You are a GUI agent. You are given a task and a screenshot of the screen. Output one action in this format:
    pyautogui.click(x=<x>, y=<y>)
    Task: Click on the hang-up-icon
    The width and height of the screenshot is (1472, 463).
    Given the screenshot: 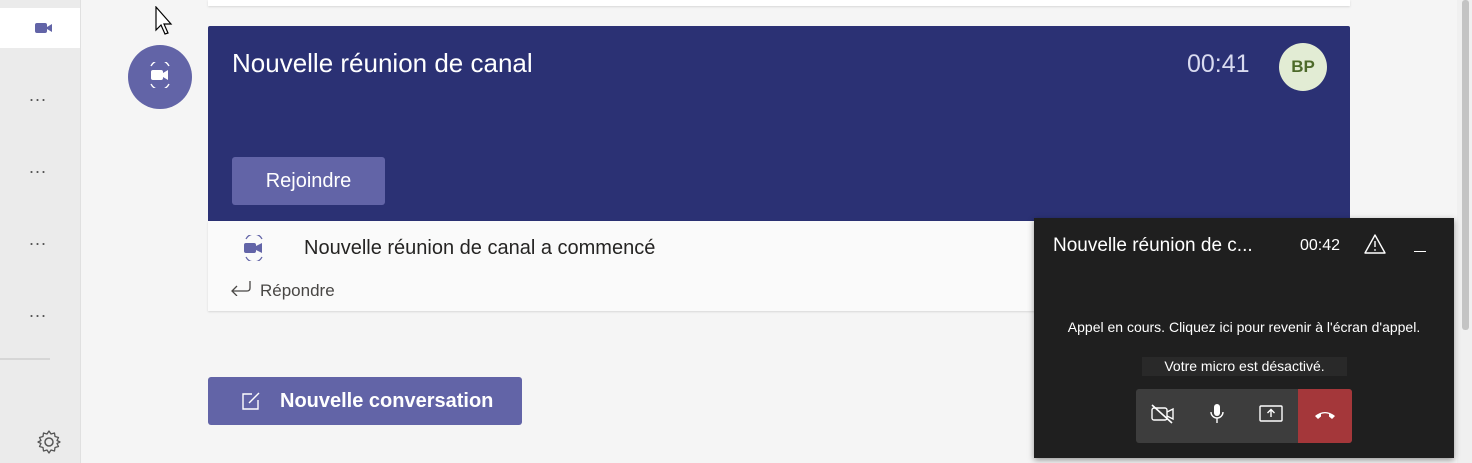 What is the action you would take?
    pyautogui.click(x=1325, y=416)
    